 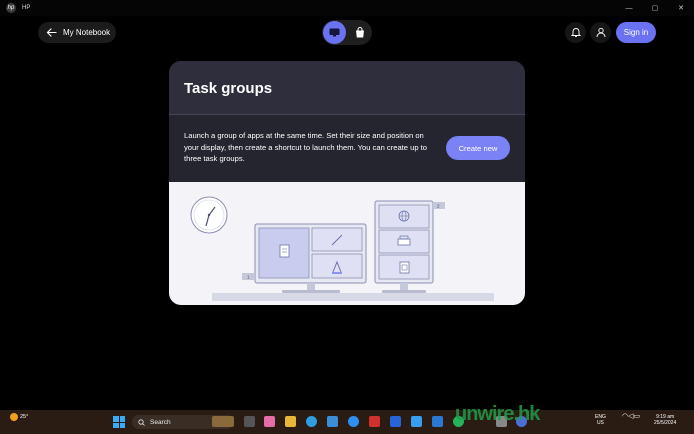 I want to click on illustration-art: 1 2, so click(x=342, y=248).